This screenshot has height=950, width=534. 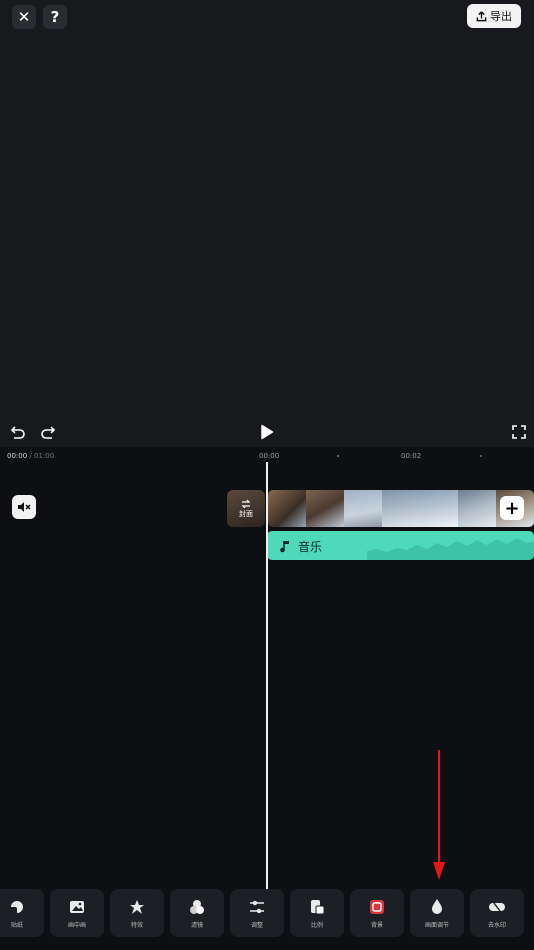 I want to click on tool-remove-watermark: 去水印, so click(x=497, y=913).